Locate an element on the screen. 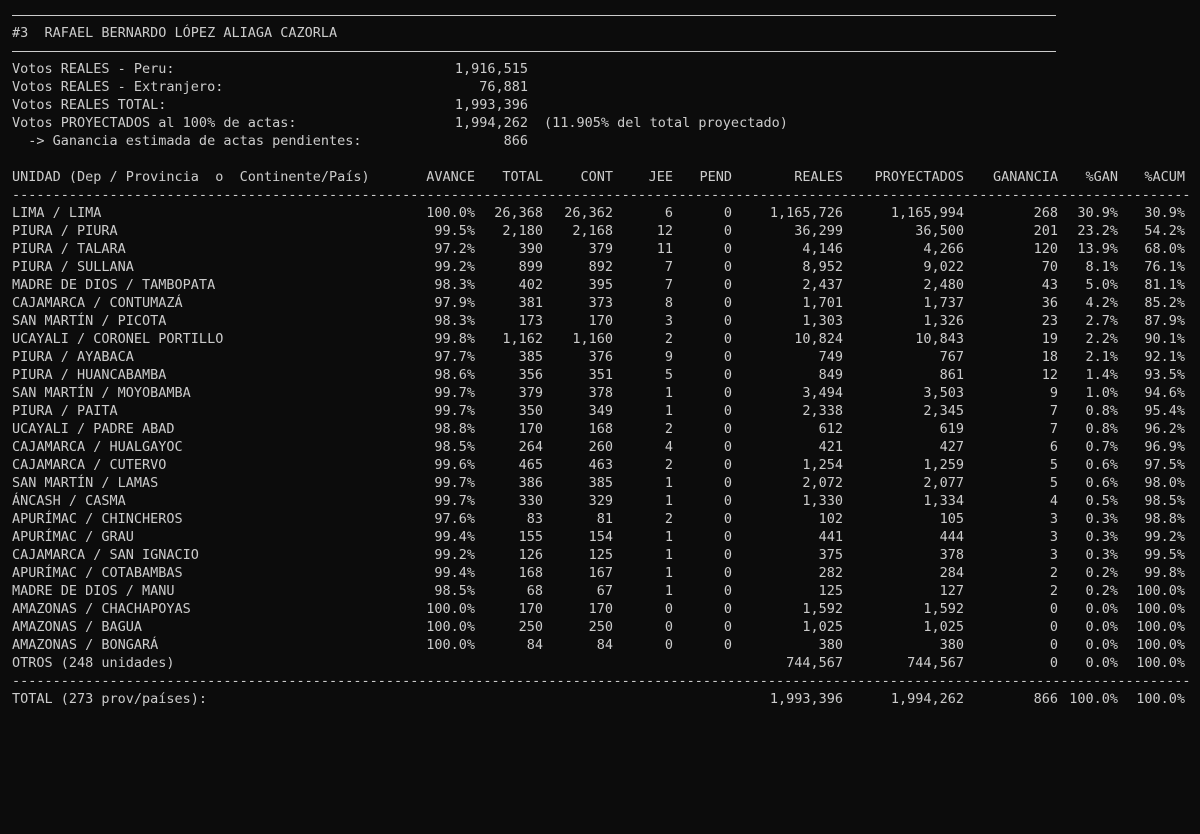 The image size is (1200, 834). cell-unit: OTROS (248 unidades) is located at coordinates (93, 663).